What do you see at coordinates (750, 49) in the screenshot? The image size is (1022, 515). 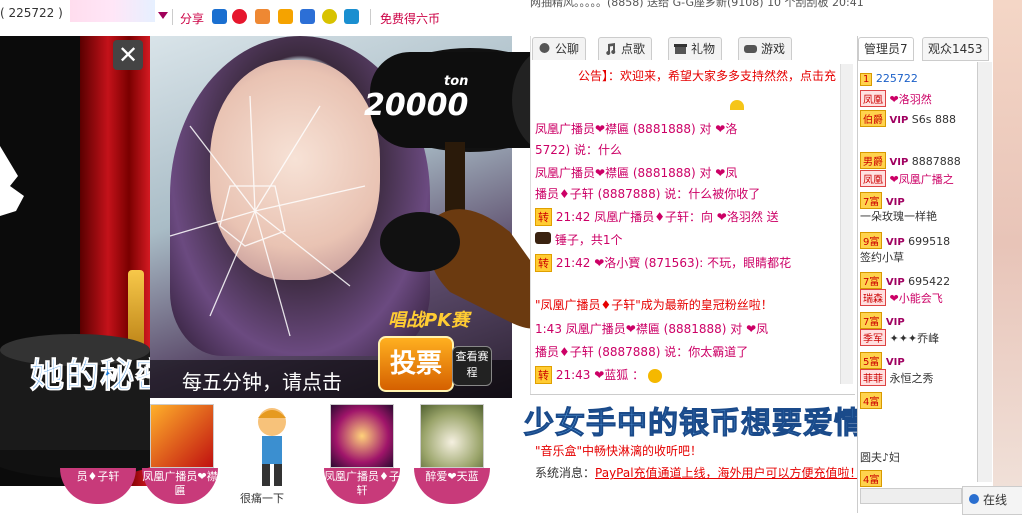 I see `game-icon` at bounding box center [750, 49].